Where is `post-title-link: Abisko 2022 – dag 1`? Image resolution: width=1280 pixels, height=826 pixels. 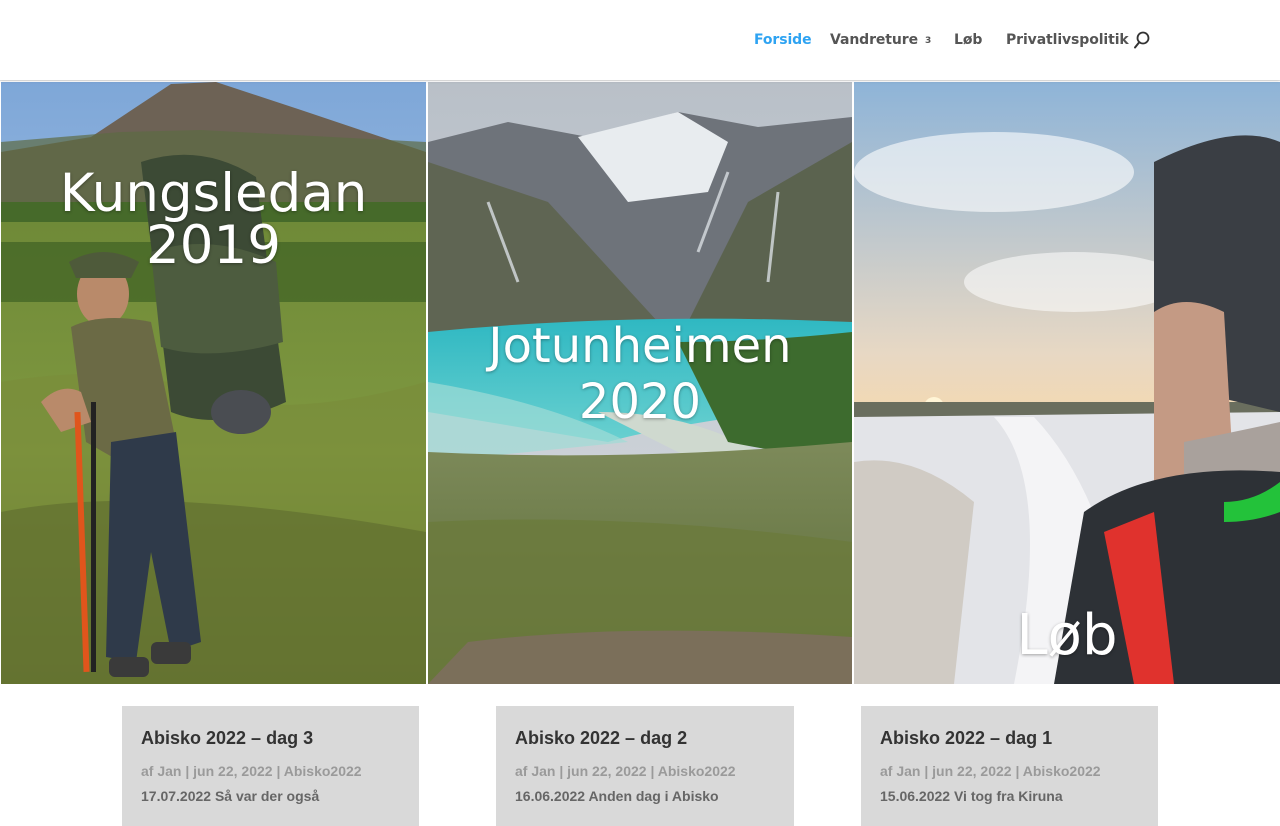
post-title-link: Abisko 2022 – dag 1 is located at coordinates (966, 738).